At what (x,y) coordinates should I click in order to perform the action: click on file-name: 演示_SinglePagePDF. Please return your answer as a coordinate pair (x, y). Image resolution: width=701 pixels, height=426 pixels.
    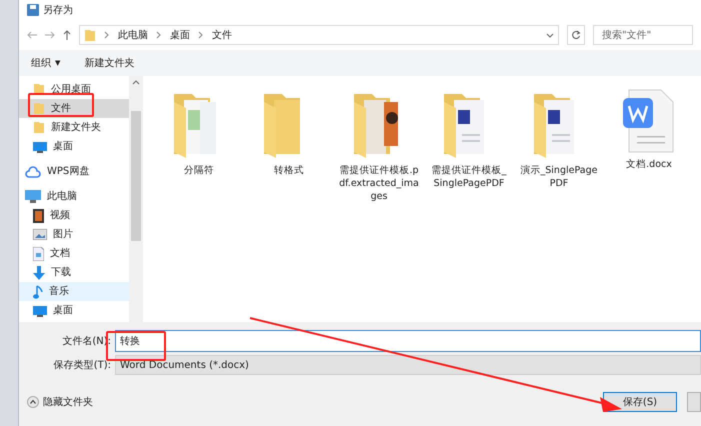
    Looking at the image, I should click on (559, 177).